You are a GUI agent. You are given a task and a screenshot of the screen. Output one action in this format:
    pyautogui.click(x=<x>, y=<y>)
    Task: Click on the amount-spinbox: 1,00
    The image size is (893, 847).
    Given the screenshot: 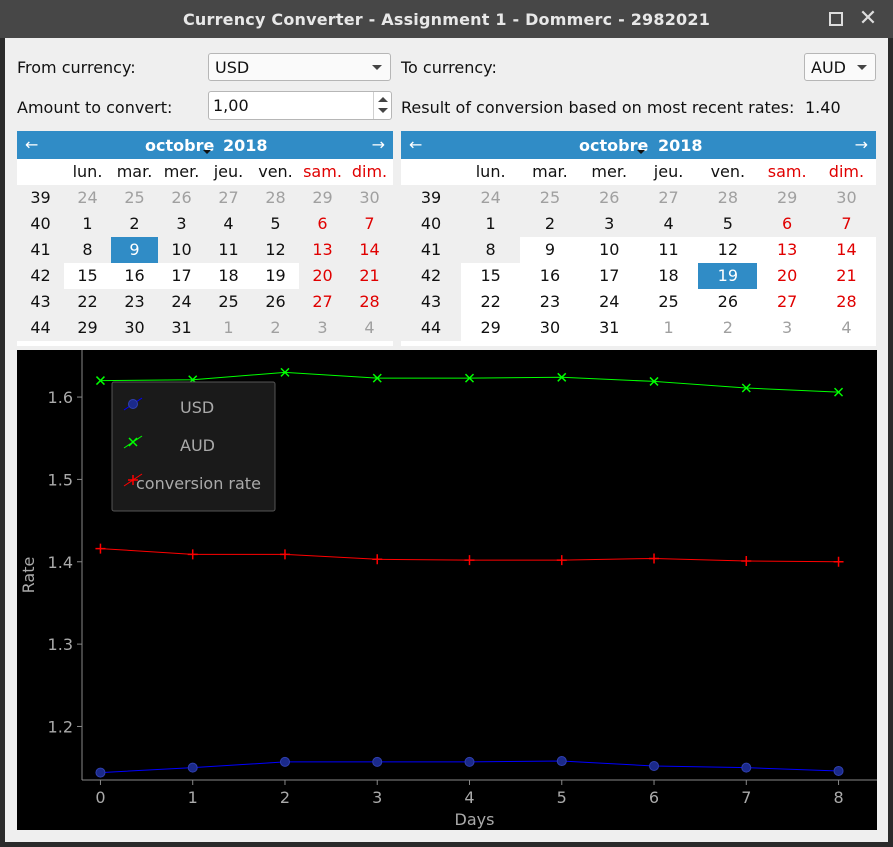 What is the action you would take?
    pyautogui.click(x=300, y=105)
    